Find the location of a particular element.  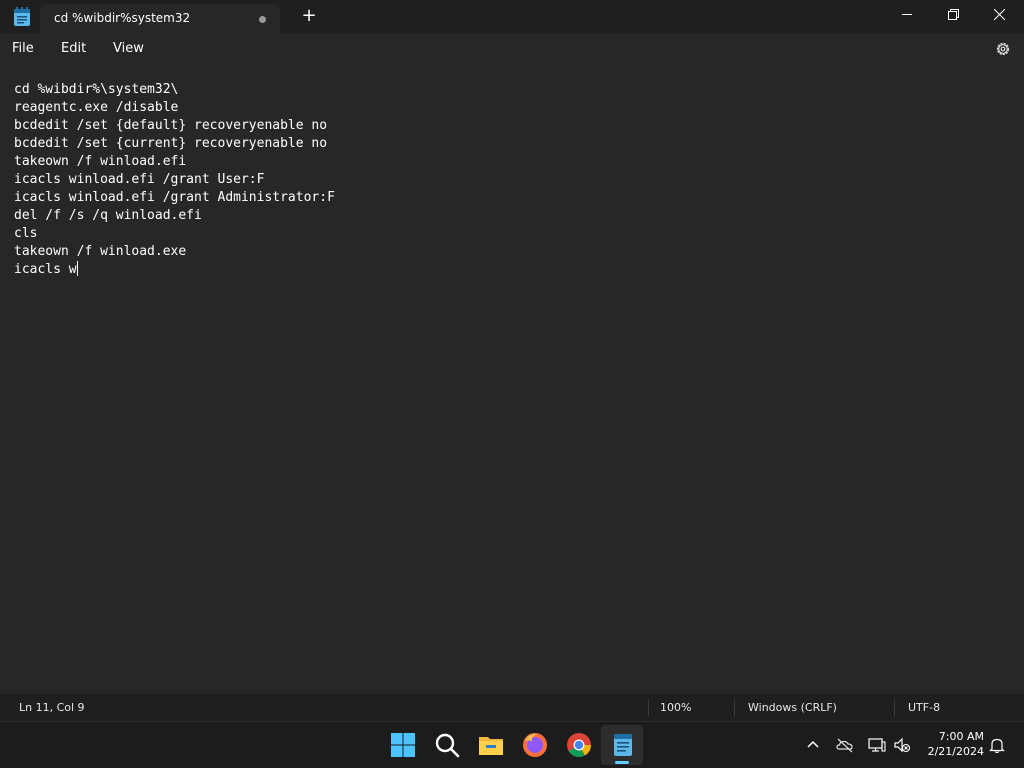

minimize-icon is located at coordinates (907, 14).